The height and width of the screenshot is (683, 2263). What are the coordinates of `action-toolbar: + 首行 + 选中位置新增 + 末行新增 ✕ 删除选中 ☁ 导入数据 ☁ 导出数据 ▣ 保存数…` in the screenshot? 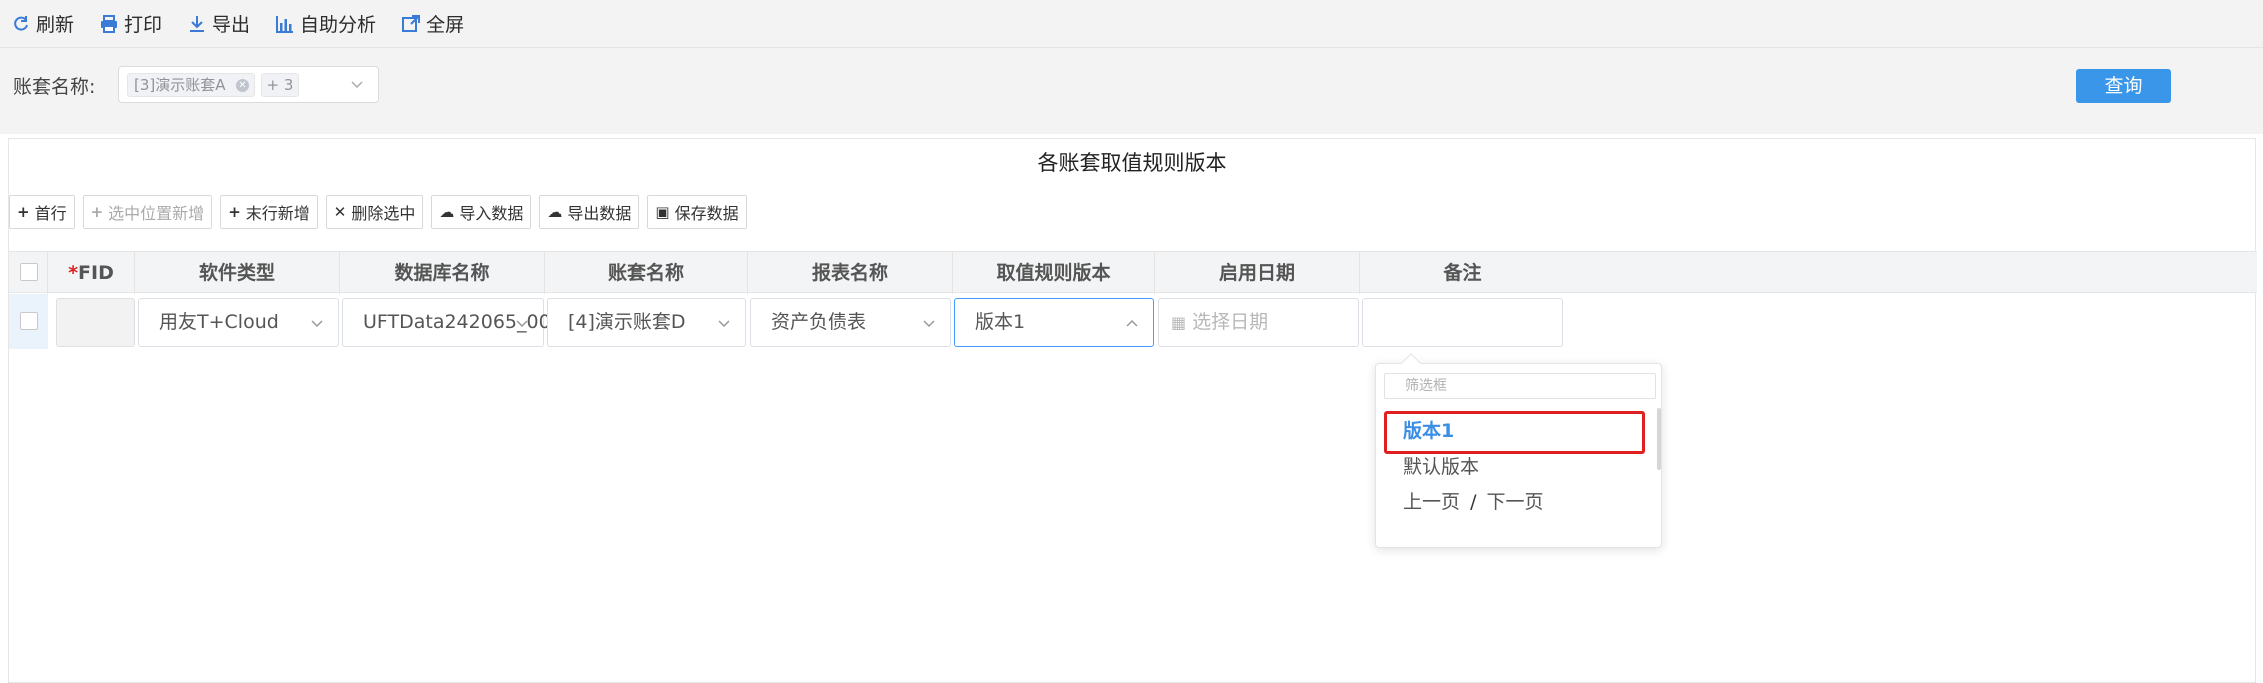 It's located at (382, 213).